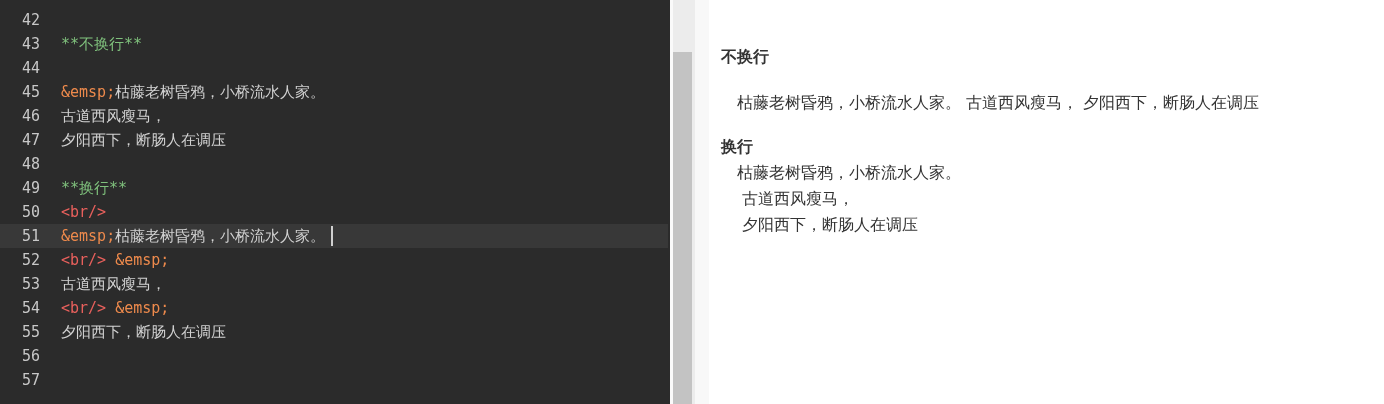  I want to click on line-number: 45, so click(30, 92).